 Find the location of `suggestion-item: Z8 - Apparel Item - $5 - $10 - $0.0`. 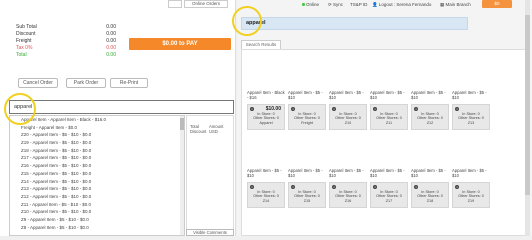

suggestion-item: Z8 - Apparel Item - $5 - $10 - $0.0 is located at coordinates (97, 228).